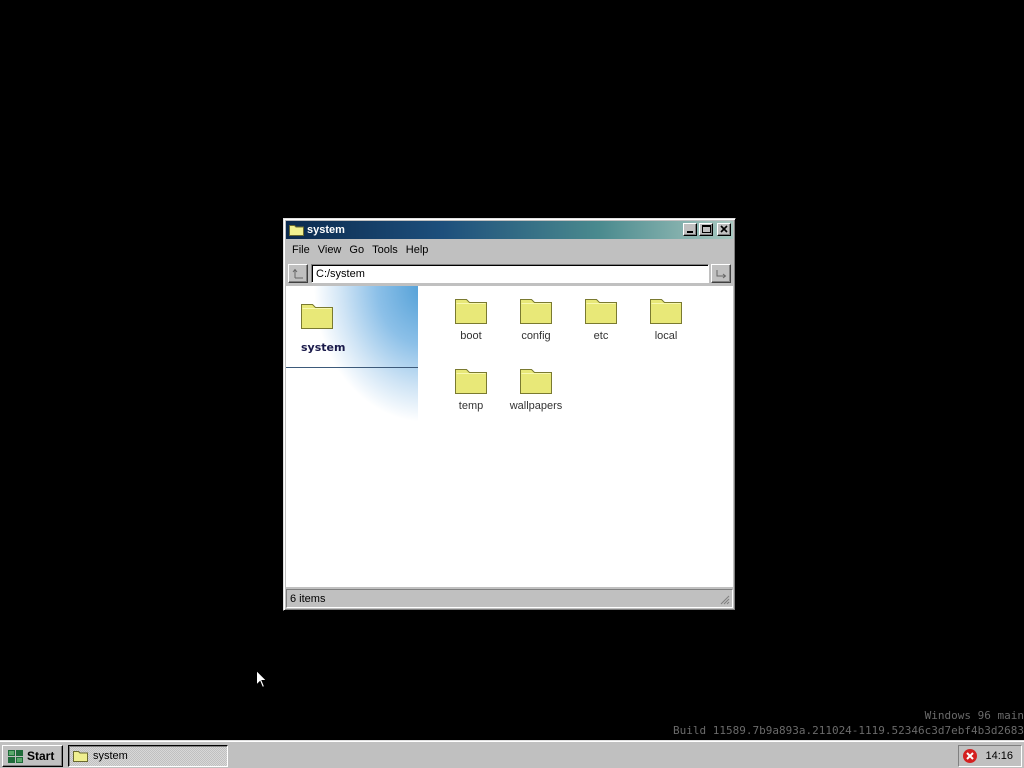 The width and height of the screenshot is (1024, 768). I want to click on menu-file: File, so click(301, 250).